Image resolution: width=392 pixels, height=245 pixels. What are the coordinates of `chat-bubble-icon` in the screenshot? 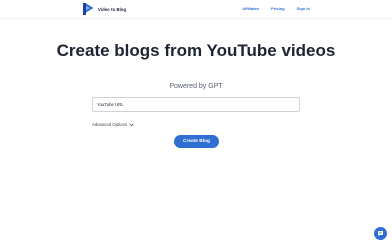 It's located at (380, 234).